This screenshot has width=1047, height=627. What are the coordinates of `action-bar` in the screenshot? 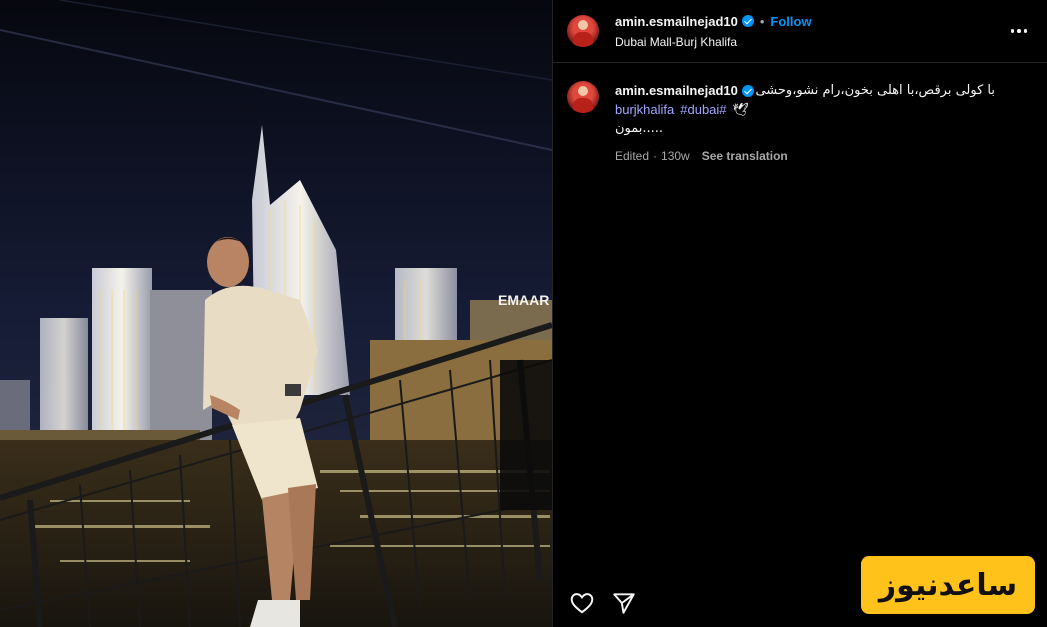 It's located at (603, 603).